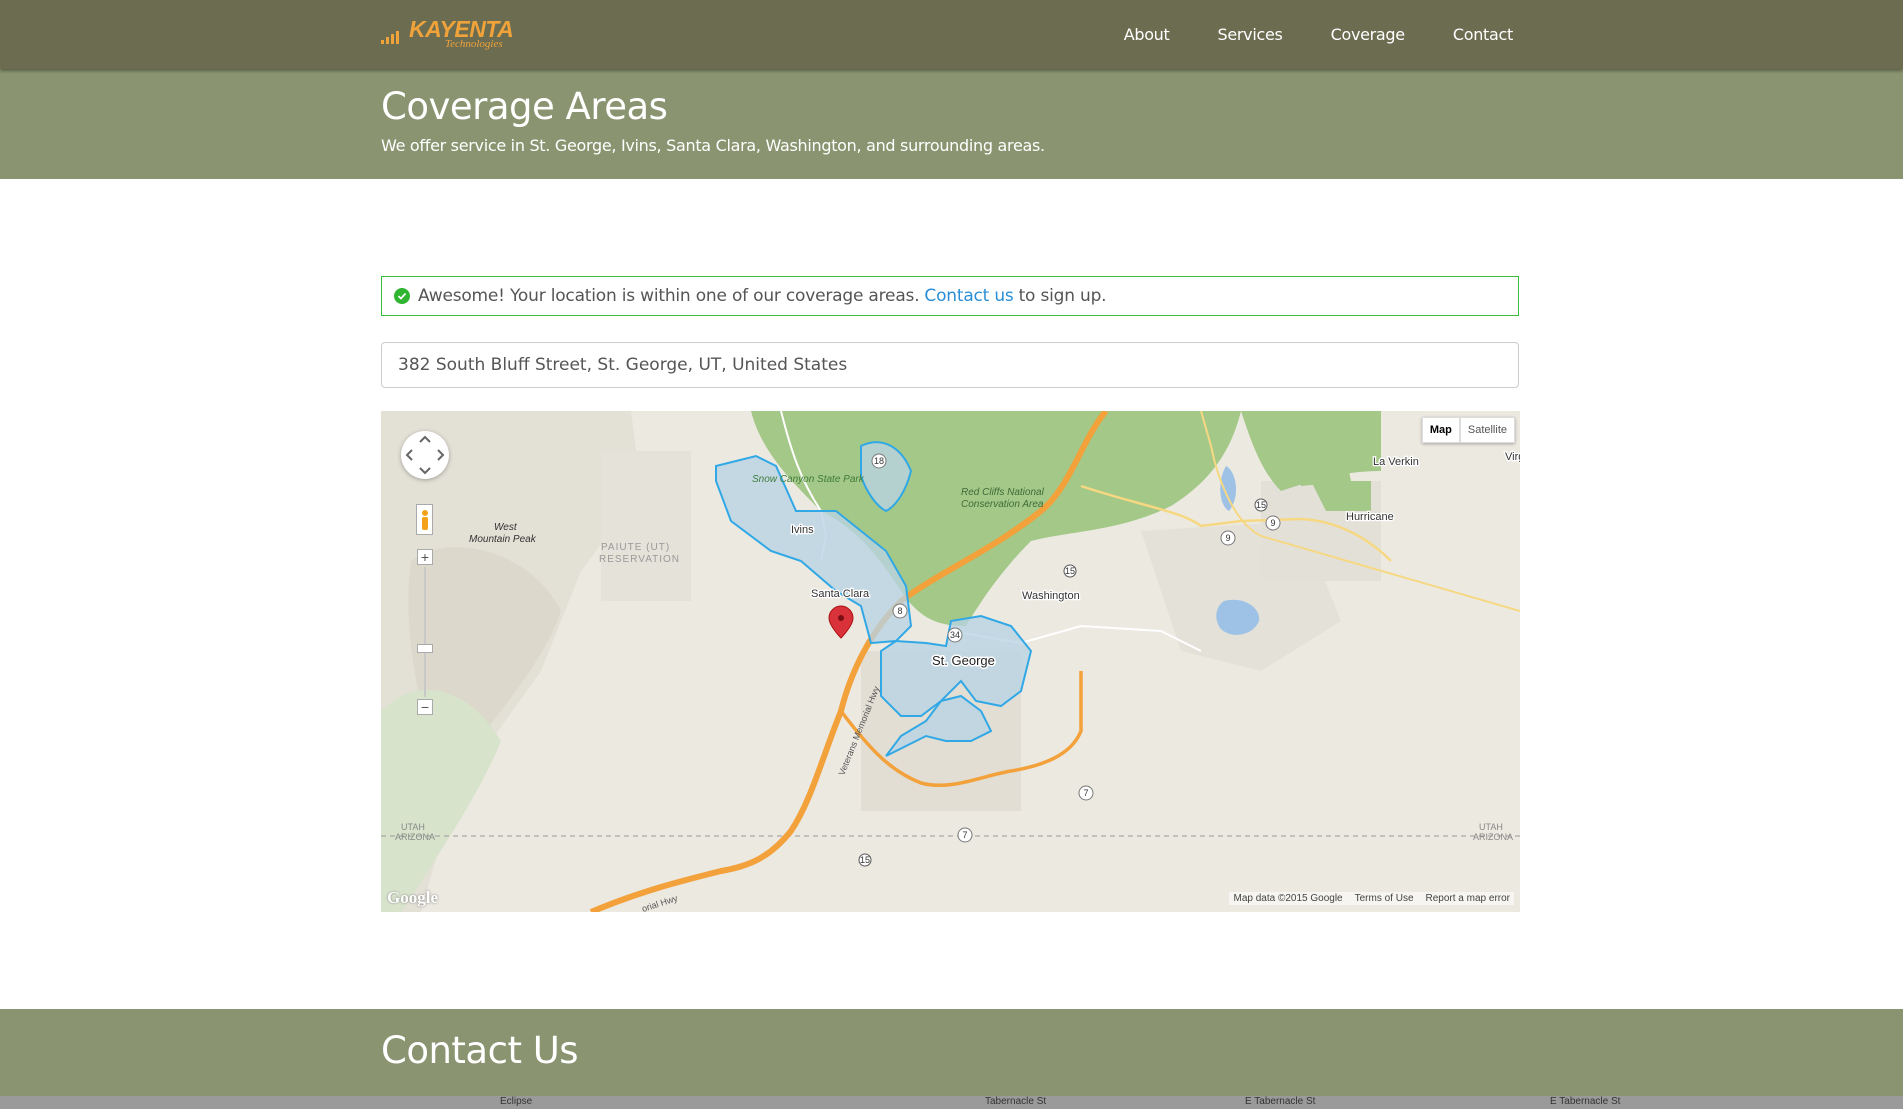  Describe the element at coordinates (1468, 898) in the screenshot. I see `report-map-error-link: Report a map error` at that location.